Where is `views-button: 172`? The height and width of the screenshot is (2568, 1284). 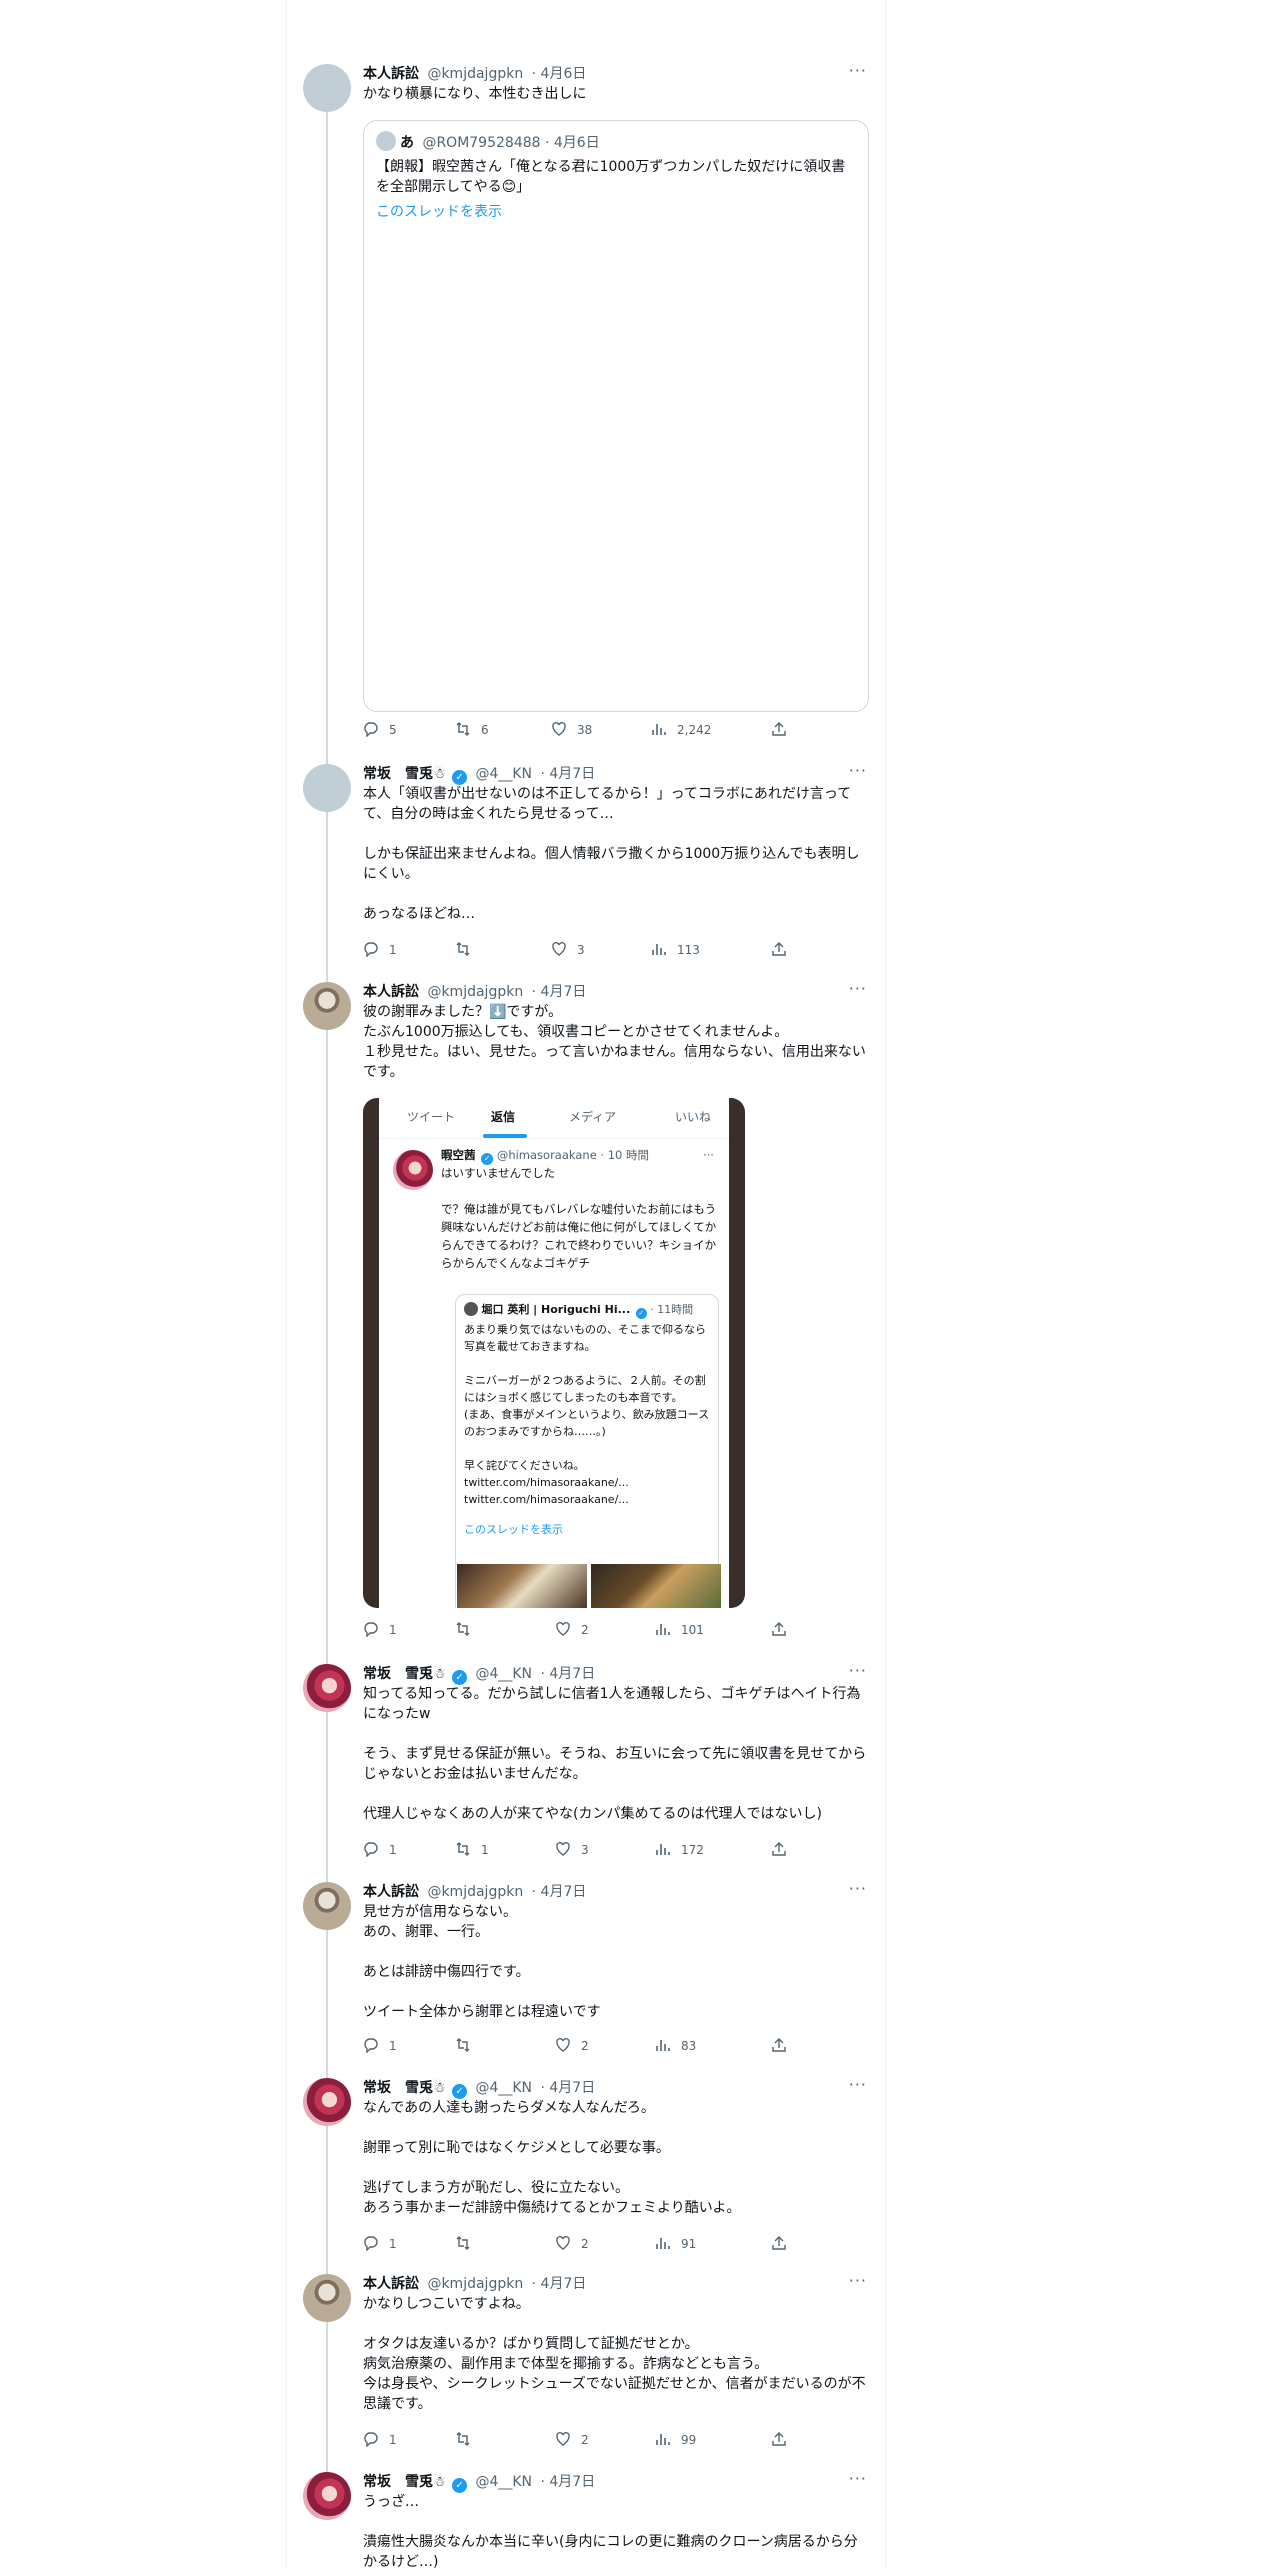 views-button: 172 is located at coordinates (679, 1850).